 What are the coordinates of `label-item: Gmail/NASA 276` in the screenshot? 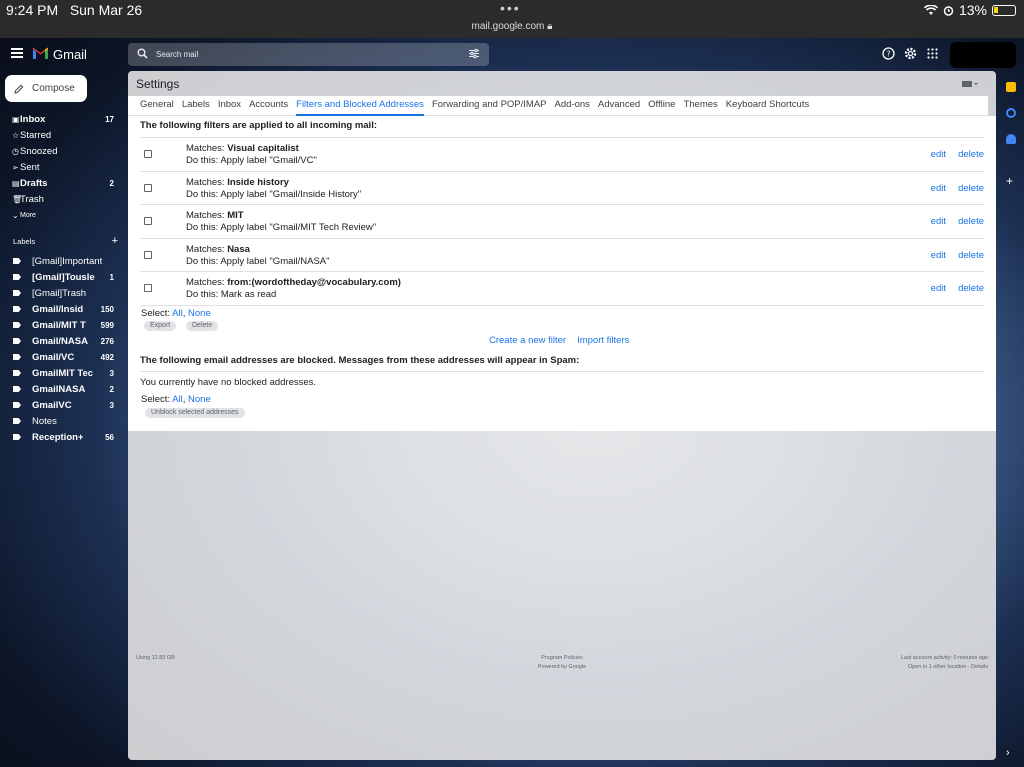 It's located at (62, 341).